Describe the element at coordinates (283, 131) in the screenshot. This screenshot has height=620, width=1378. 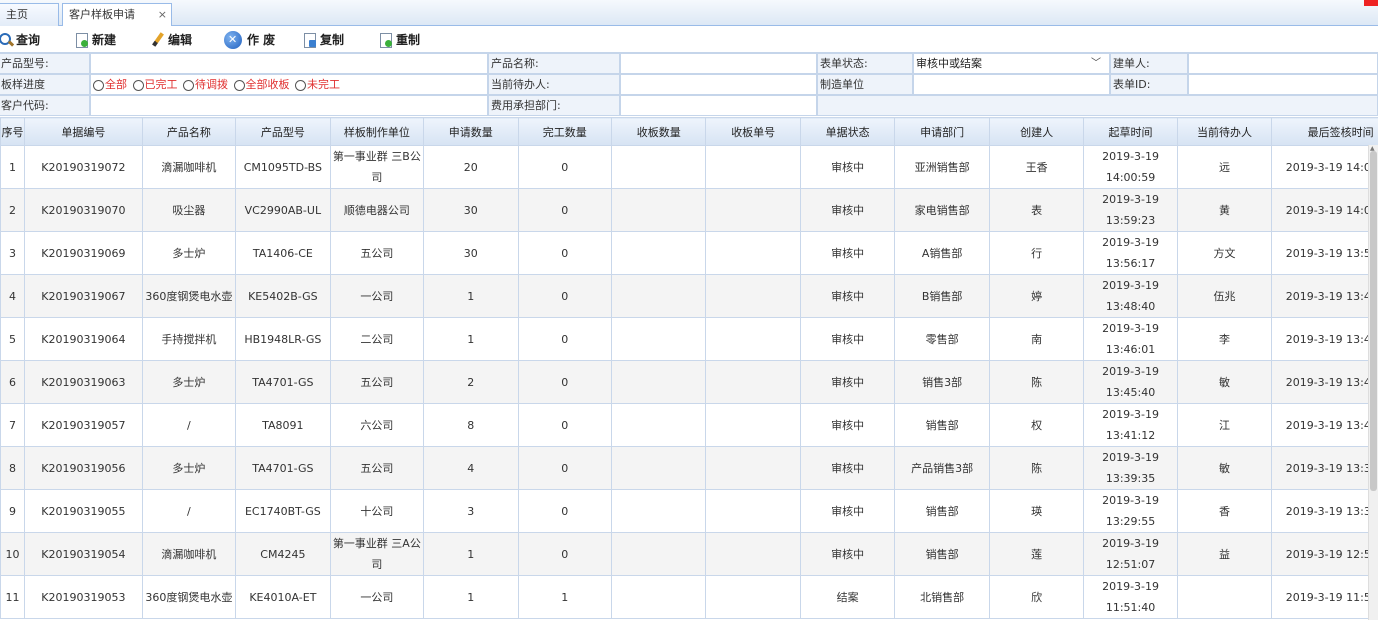
I see `header-col-product-model: 产品型号` at that location.